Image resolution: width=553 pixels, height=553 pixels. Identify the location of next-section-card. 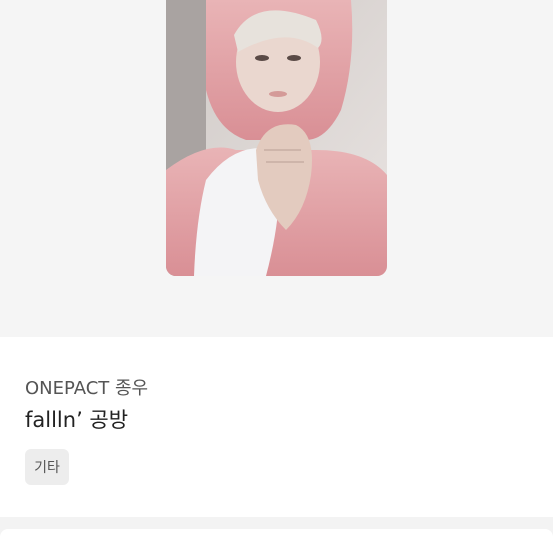
(276, 541).